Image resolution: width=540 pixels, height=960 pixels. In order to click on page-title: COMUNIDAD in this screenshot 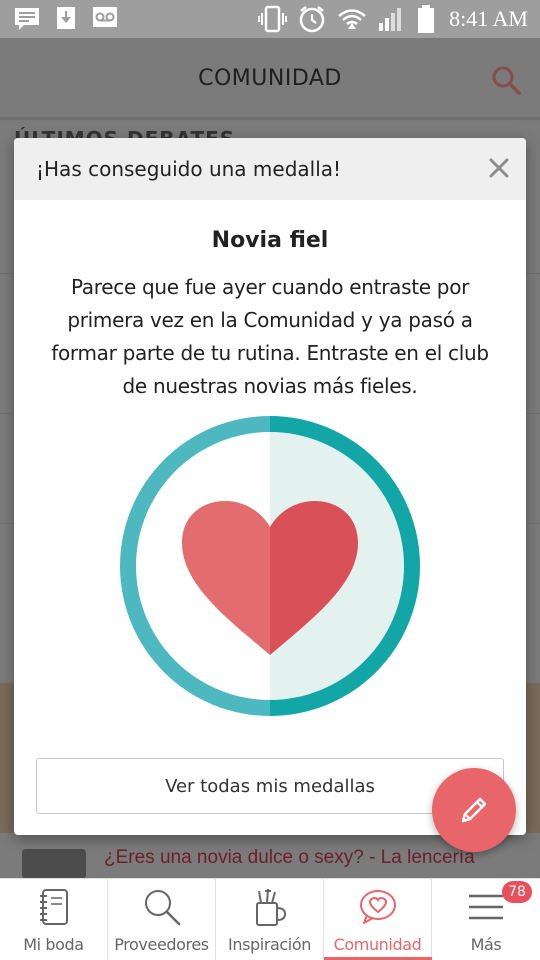, I will do `click(270, 78)`.